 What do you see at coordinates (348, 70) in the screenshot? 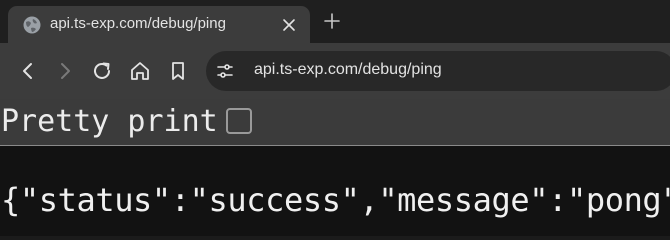
I see `url-text: api.ts-exp.com/debug/ping` at bounding box center [348, 70].